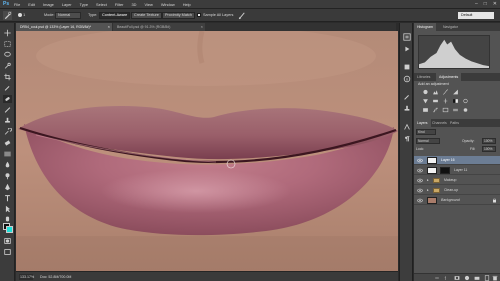 Image resolution: width=500 pixels, height=281 pixels. I want to click on info-panel-icon, so click(407, 79).